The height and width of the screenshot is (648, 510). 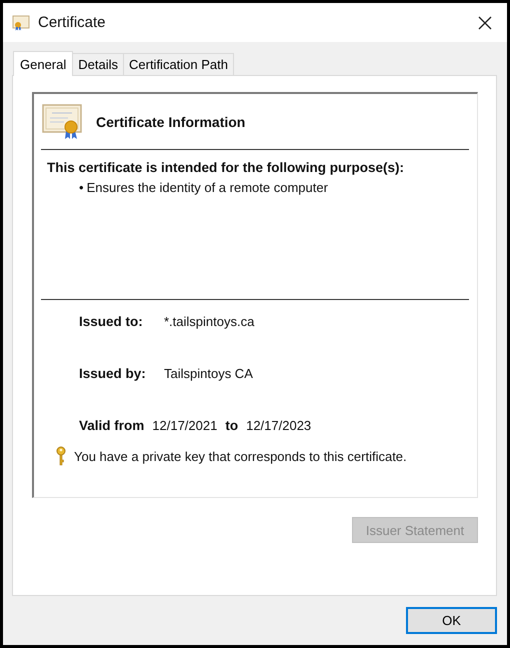 What do you see at coordinates (485, 23) in the screenshot?
I see `close-icon` at bounding box center [485, 23].